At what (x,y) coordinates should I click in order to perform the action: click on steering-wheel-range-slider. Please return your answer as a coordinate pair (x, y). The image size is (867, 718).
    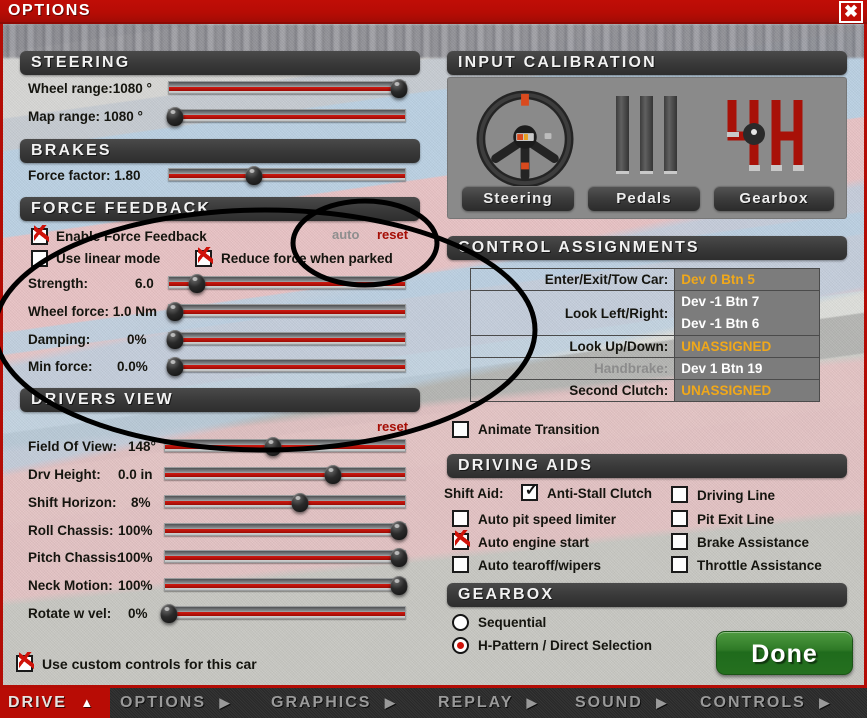
    Looking at the image, I should click on (288, 88).